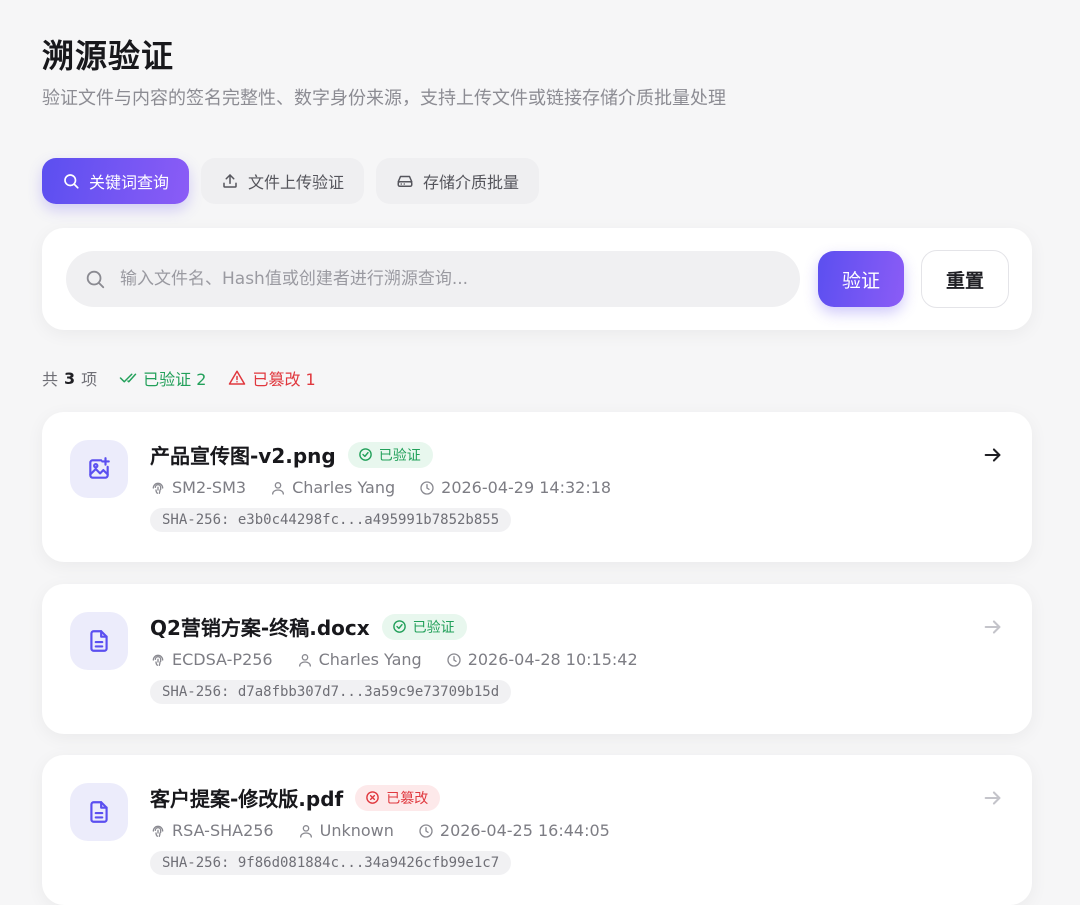 The height and width of the screenshot is (905, 1080). I want to click on upload-icon, so click(230, 181).